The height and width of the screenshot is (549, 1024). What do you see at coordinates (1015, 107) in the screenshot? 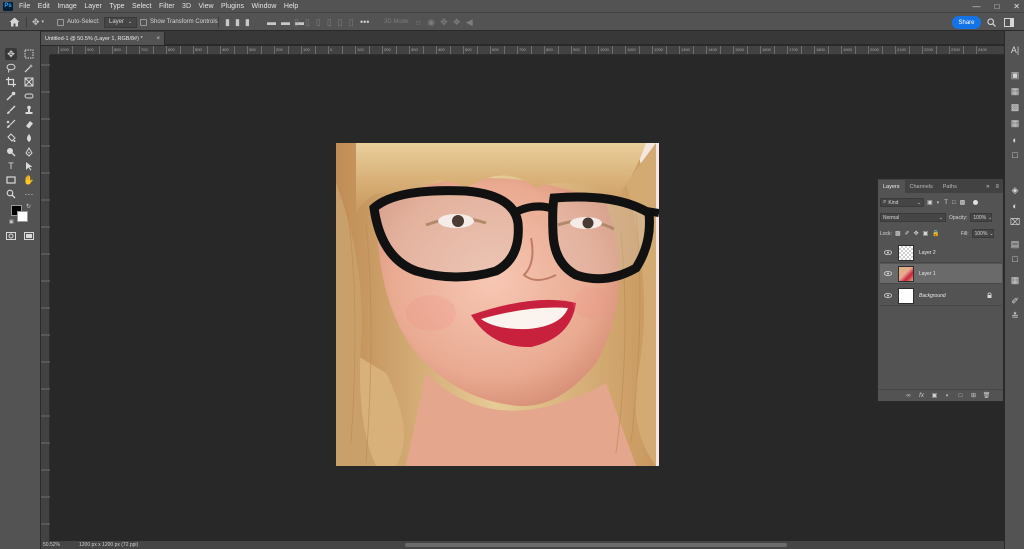
I see `patterns-panel-icon: ▩` at bounding box center [1015, 107].